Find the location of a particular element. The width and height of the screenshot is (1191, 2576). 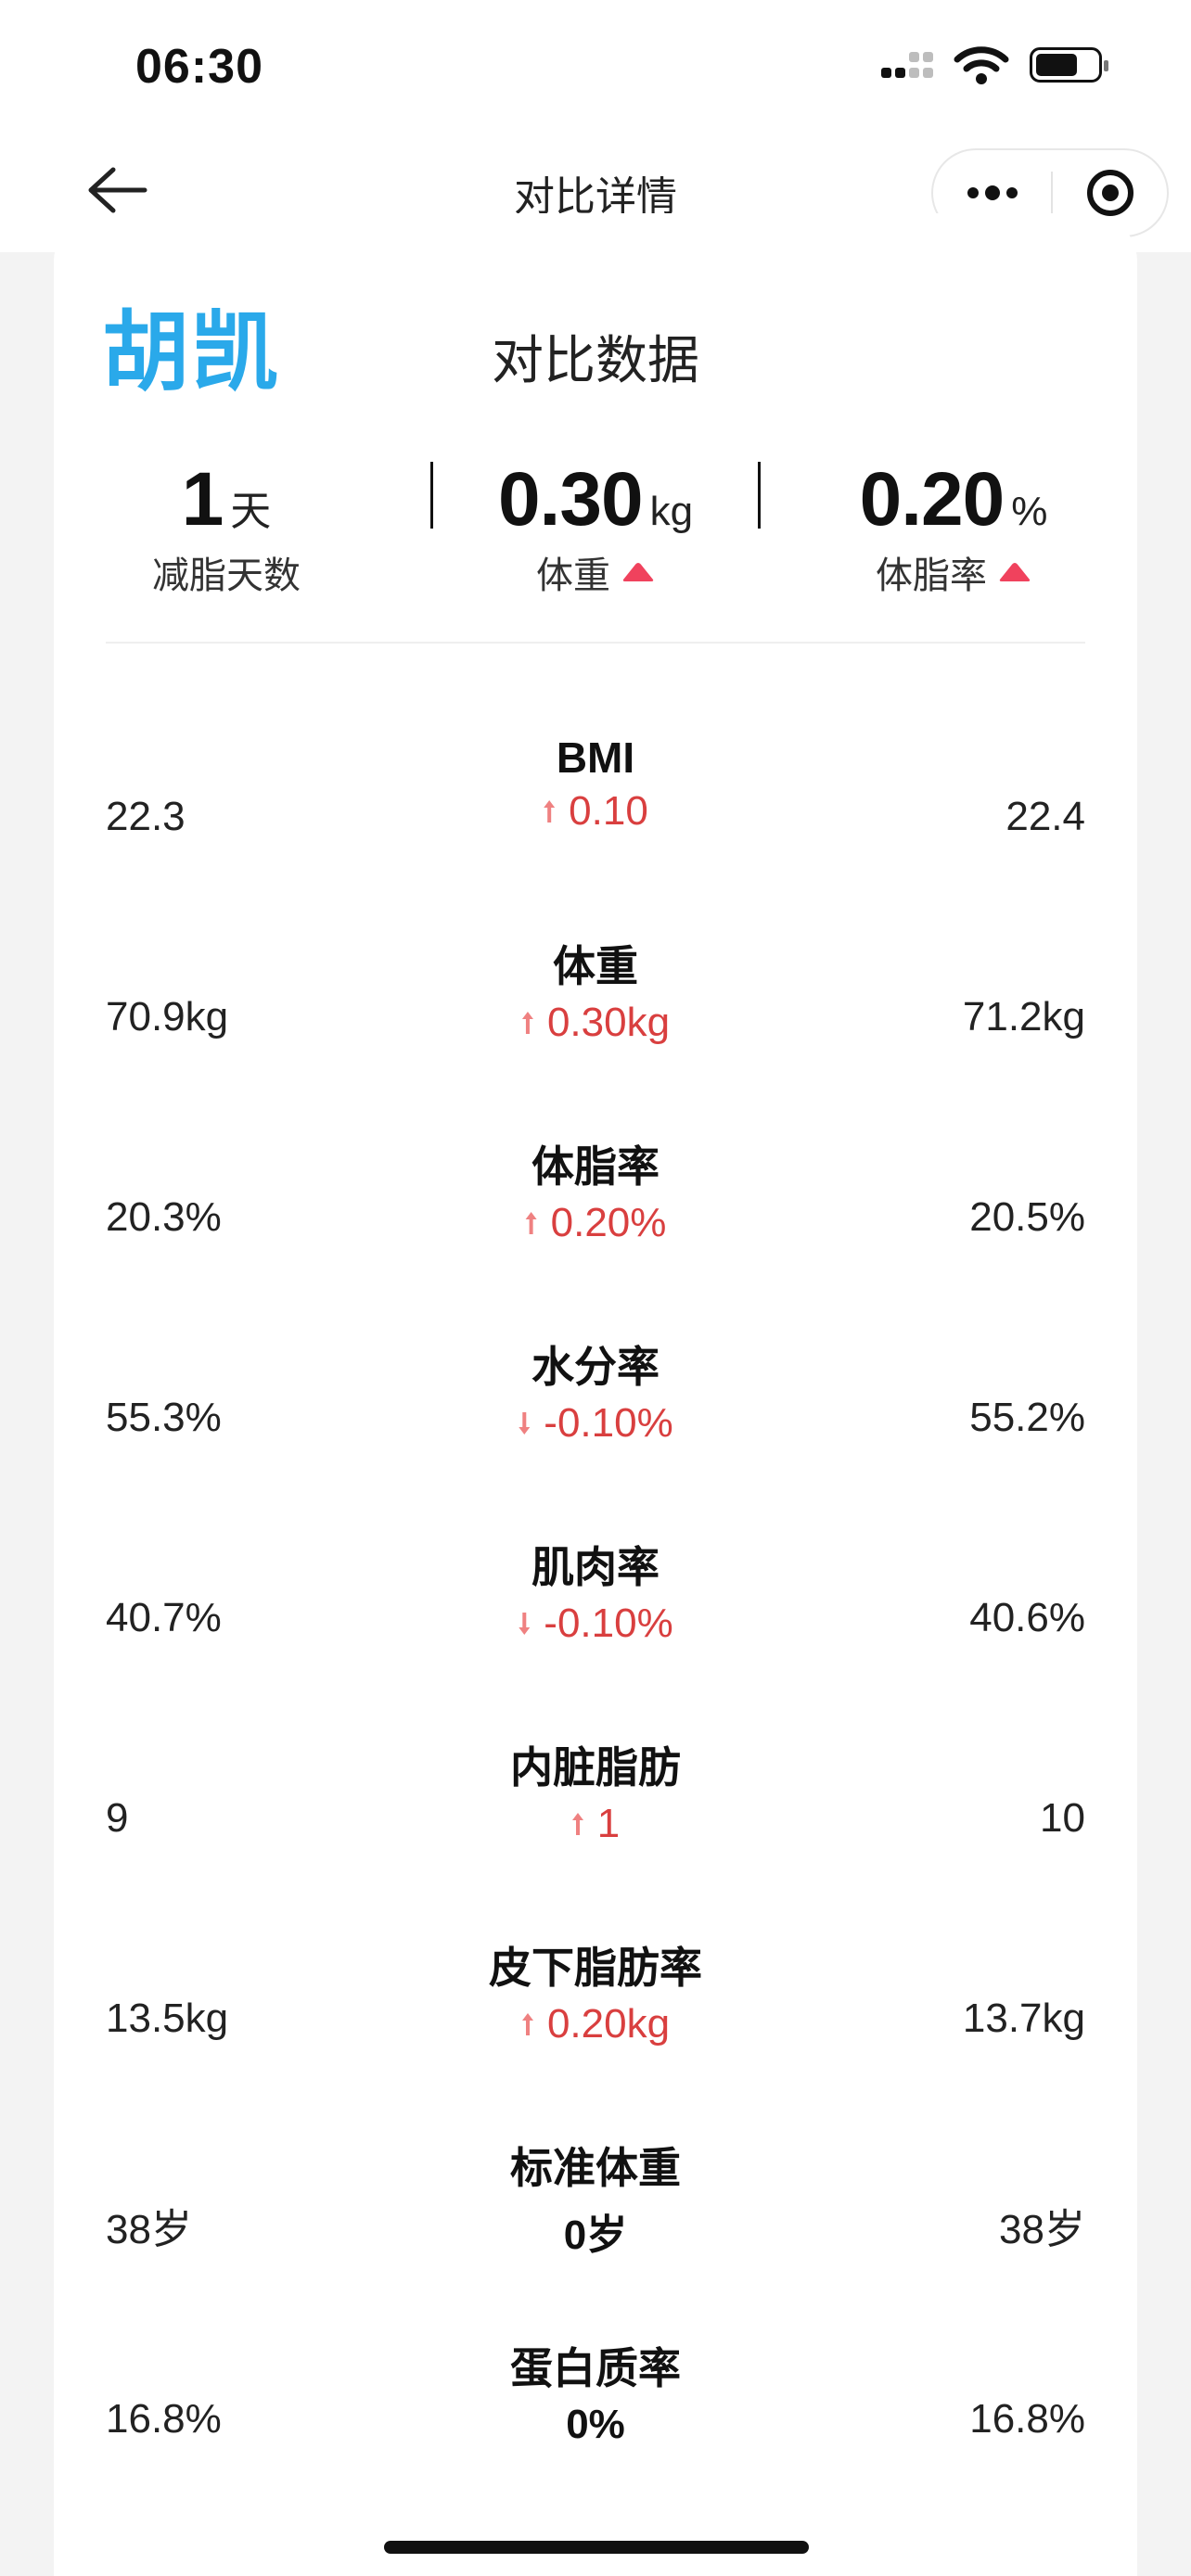

metric-row-standard-weight: 38岁 标准体重 0岁 38岁 is located at coordinates (595, 2227).